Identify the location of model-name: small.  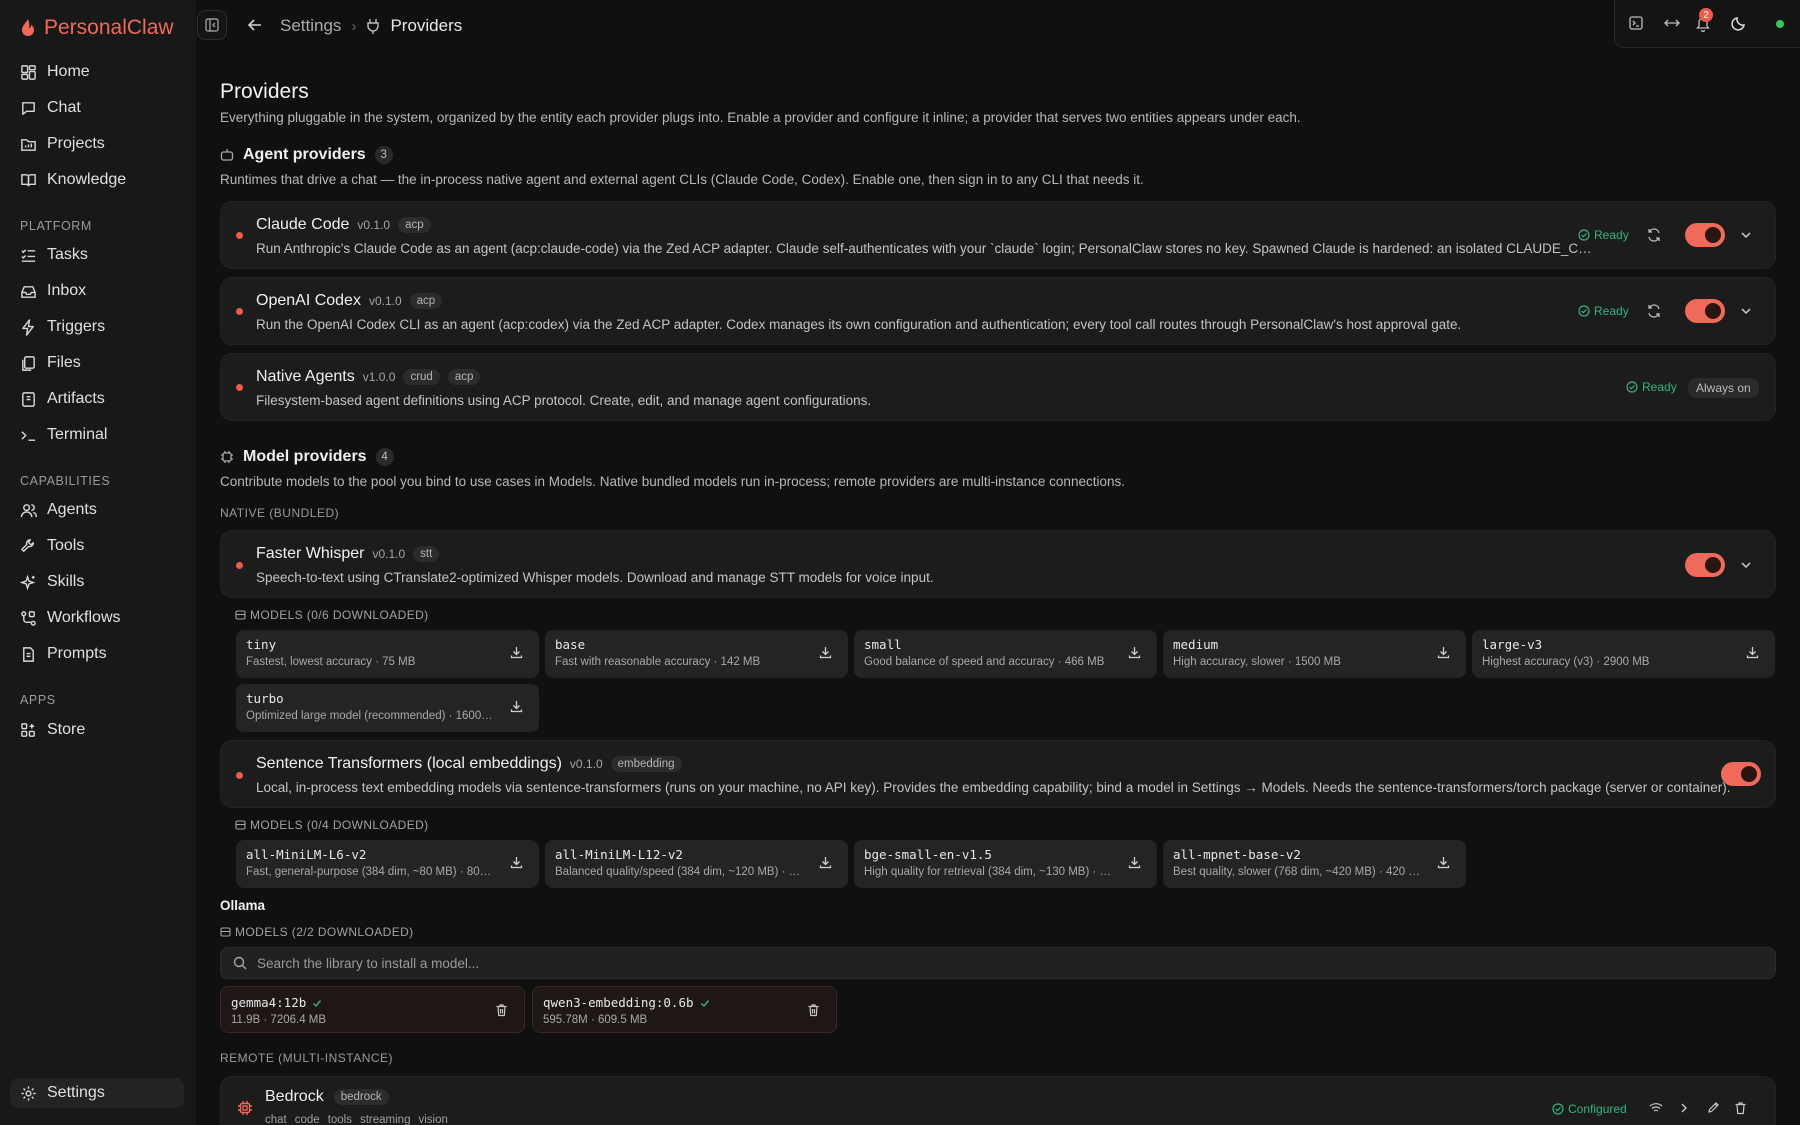
(883, 644).